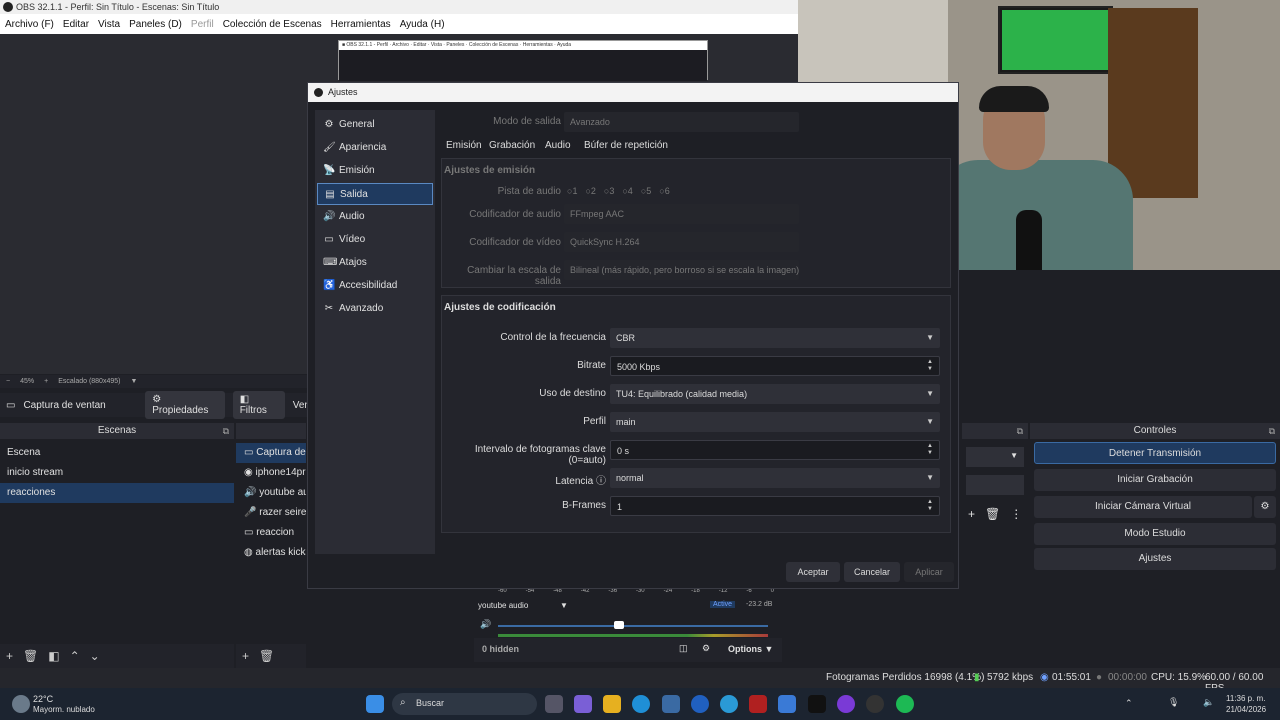  What do you see at coordinates (775, 422) in the screenshot?
I see `profile-select: main ▼` at bounding box center [775, 422].